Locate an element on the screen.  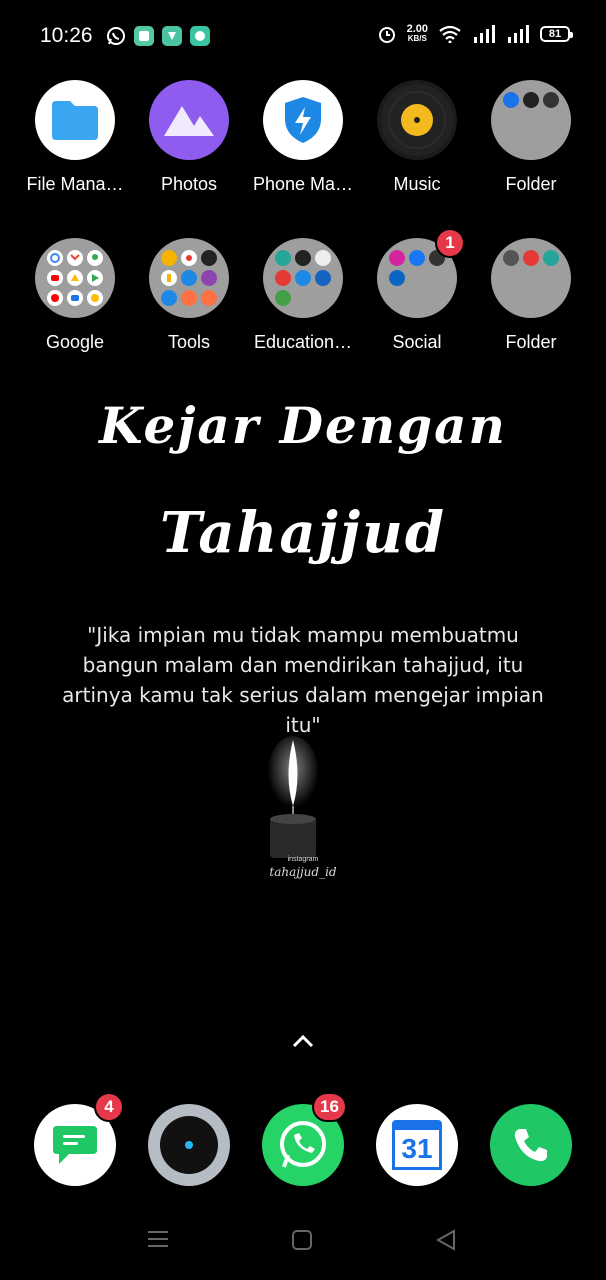
menu-icon is located at coordinates (158, 1239).